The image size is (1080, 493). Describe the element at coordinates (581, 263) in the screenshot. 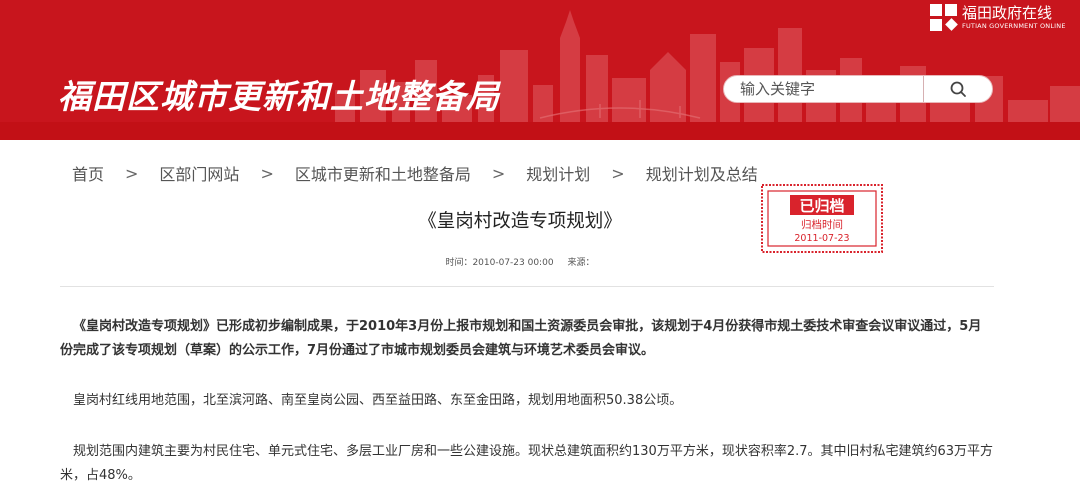

I see `article-source: 来源：` at that location.